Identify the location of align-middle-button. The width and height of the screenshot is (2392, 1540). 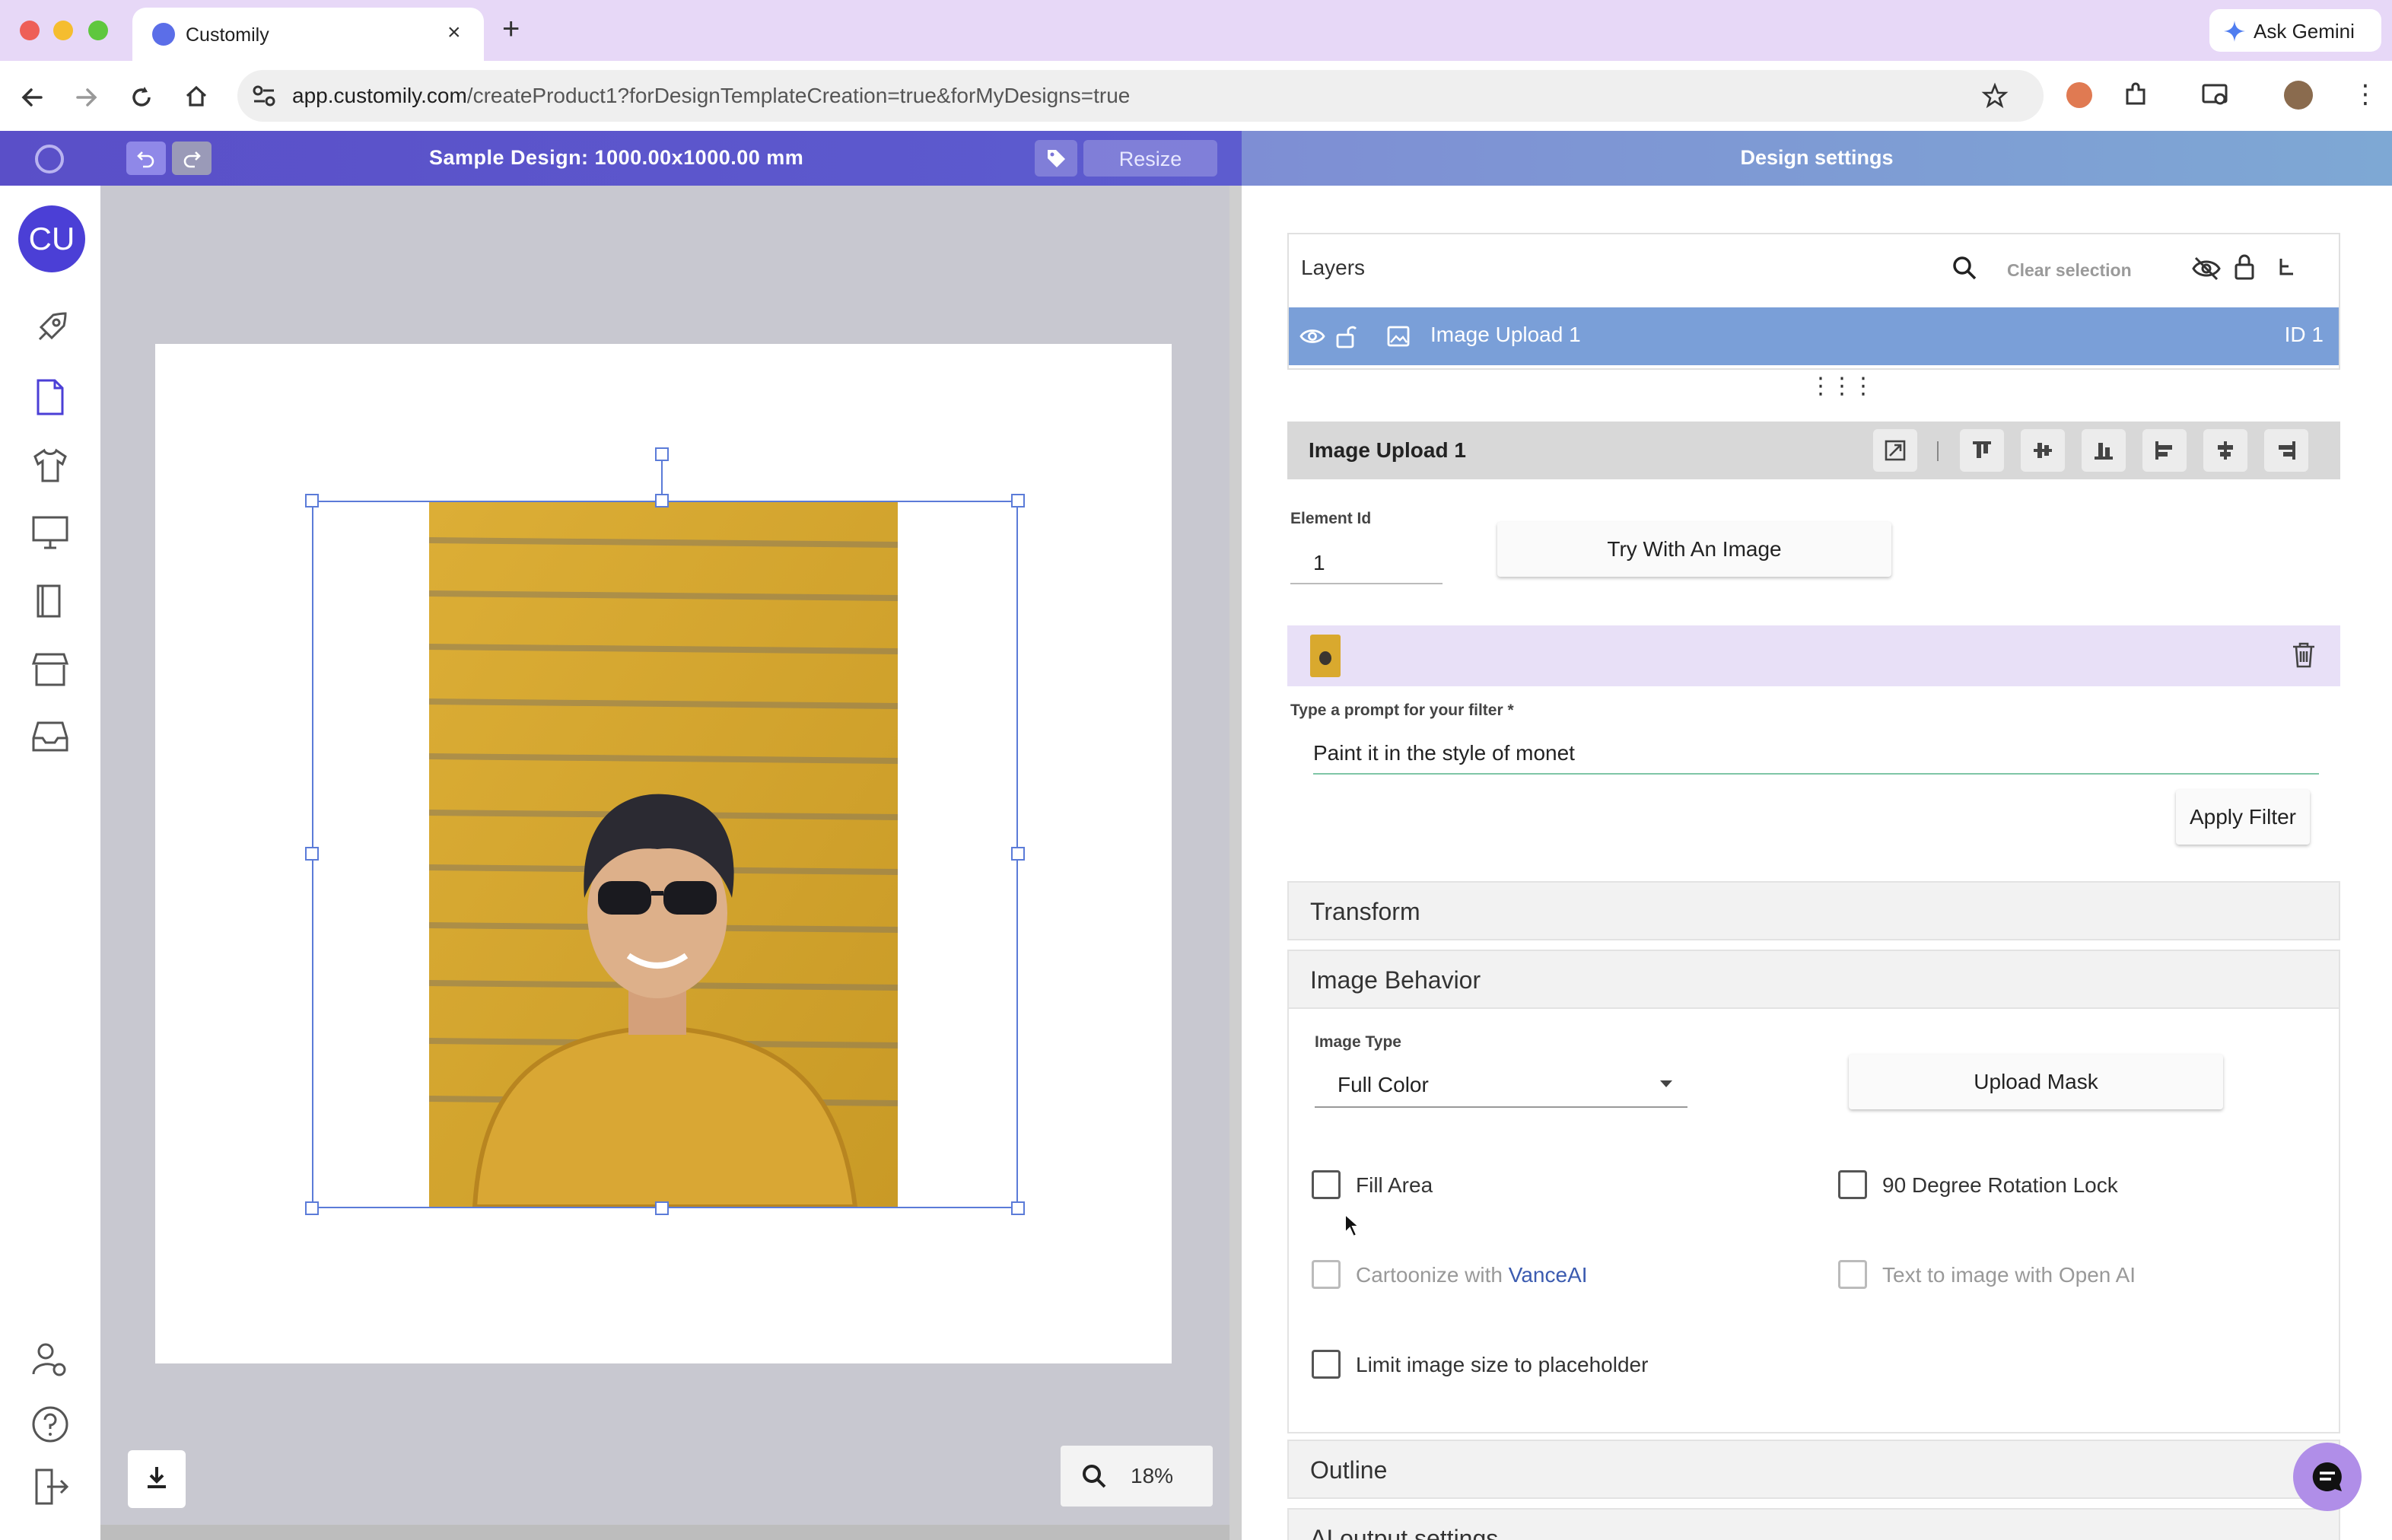
(2043, 451).